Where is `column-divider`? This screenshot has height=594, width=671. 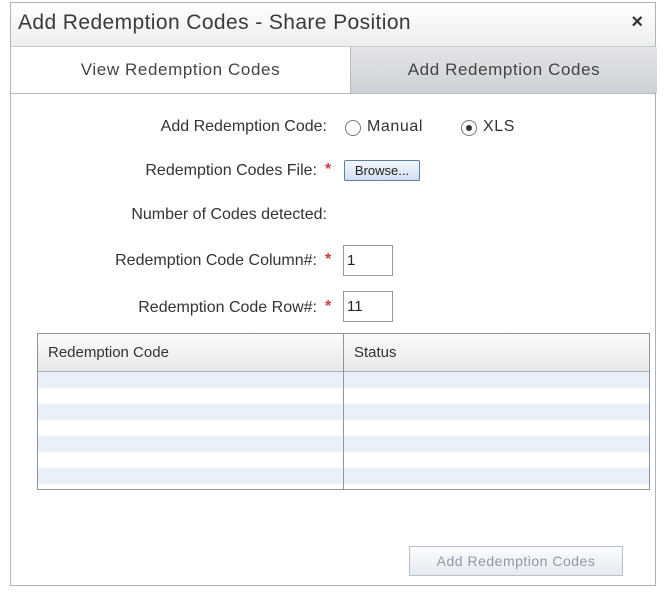 column-divider is located at coordinates (343, 411).